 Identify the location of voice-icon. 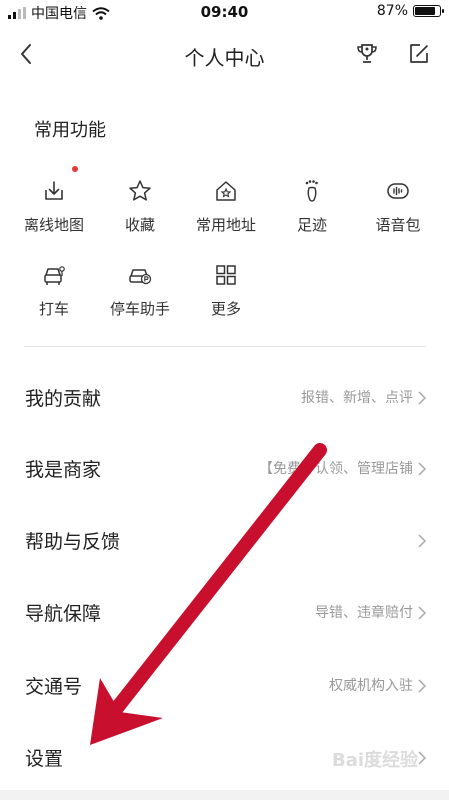
(398, 191).